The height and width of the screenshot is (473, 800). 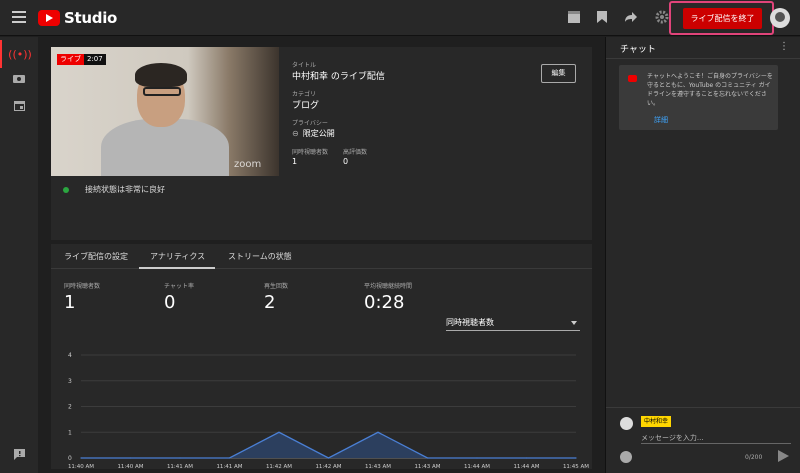 I want to click on title-label: タイトル, so click(x=304, y=65).